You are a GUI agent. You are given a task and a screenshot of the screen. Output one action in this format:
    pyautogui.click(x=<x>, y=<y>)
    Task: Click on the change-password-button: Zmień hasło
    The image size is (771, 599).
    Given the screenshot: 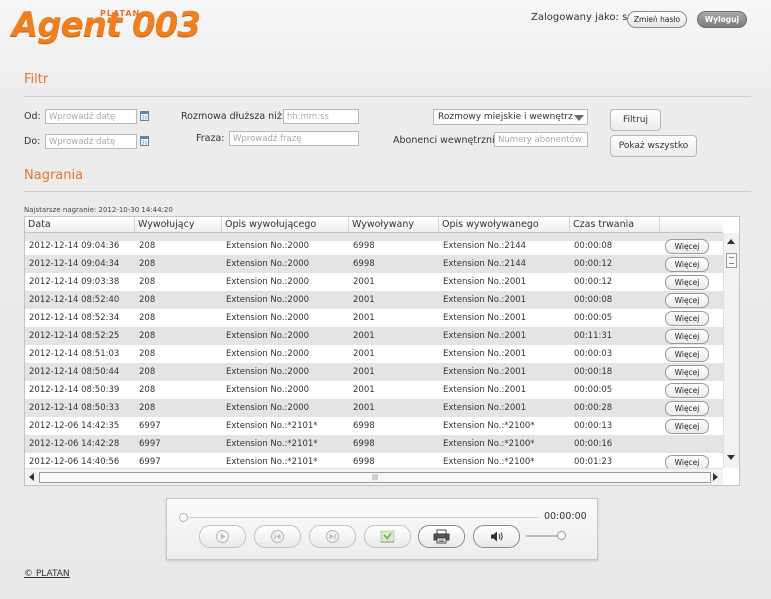 What is the action you would take?
    pyautogui.click(x=657, y=19)
    